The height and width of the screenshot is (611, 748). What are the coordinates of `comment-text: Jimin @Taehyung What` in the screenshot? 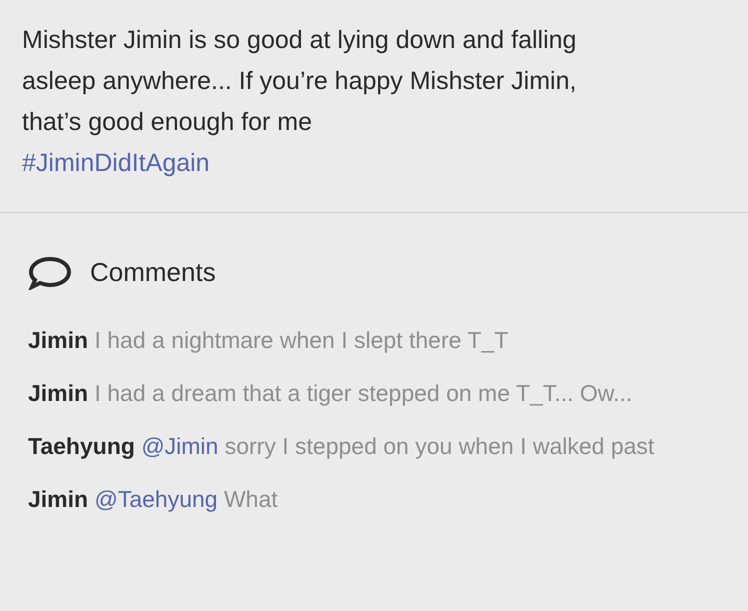 It's located at (153, 499).